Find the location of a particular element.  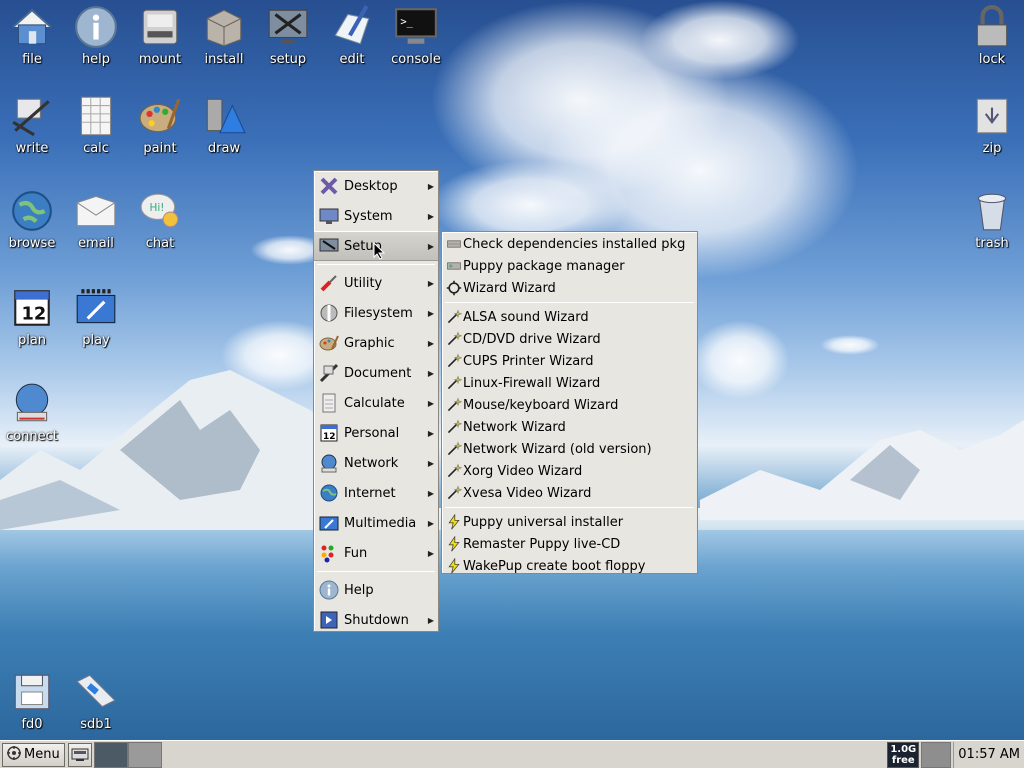

submenu-item-wakepup-create-boot-floppy: WakePup create boot floppy is located at coordinates (569, 566).